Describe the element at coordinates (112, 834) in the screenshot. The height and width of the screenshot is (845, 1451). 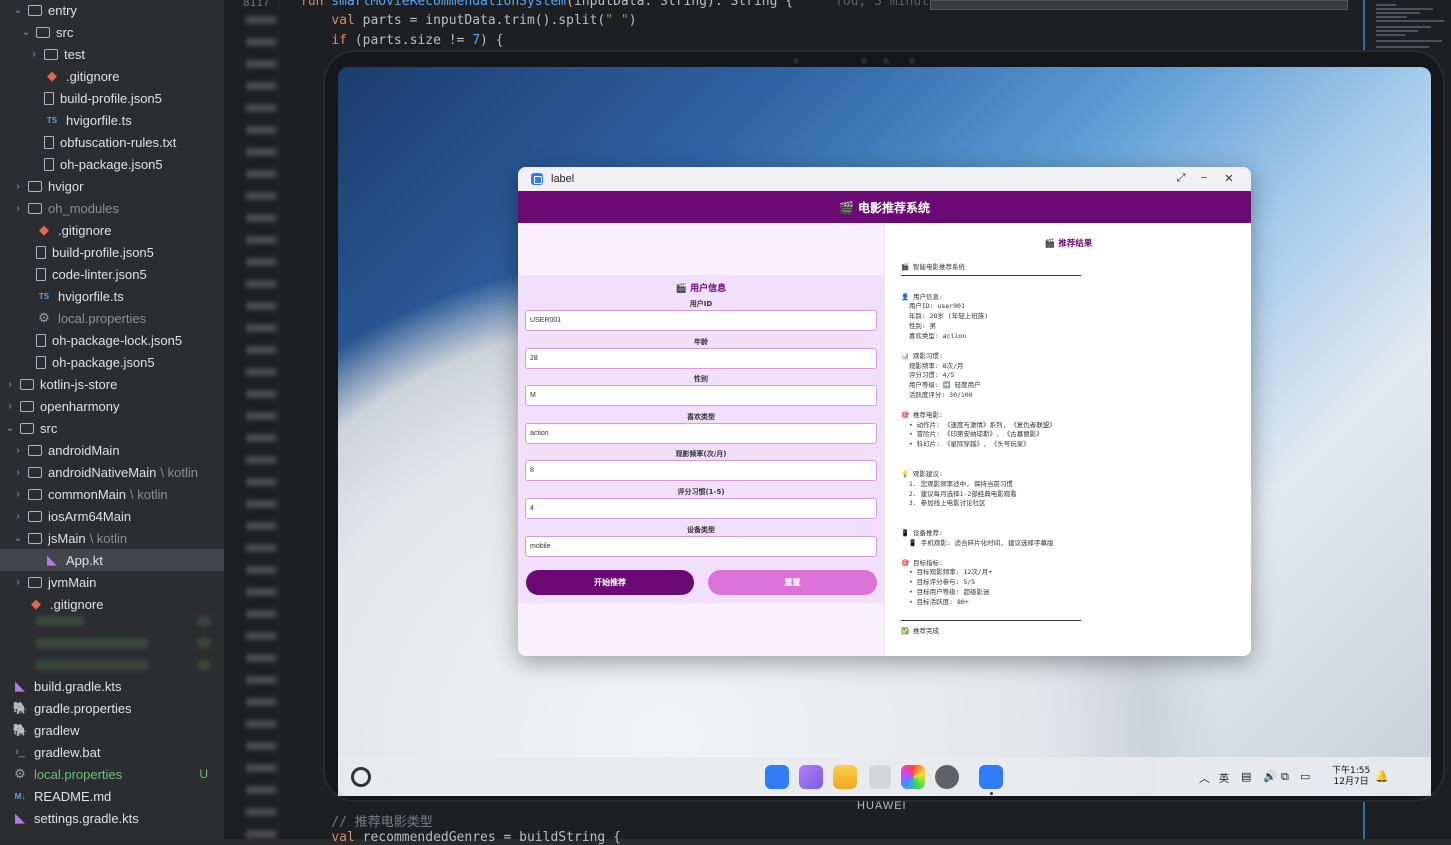
I see `outline-panel-header` at that location.